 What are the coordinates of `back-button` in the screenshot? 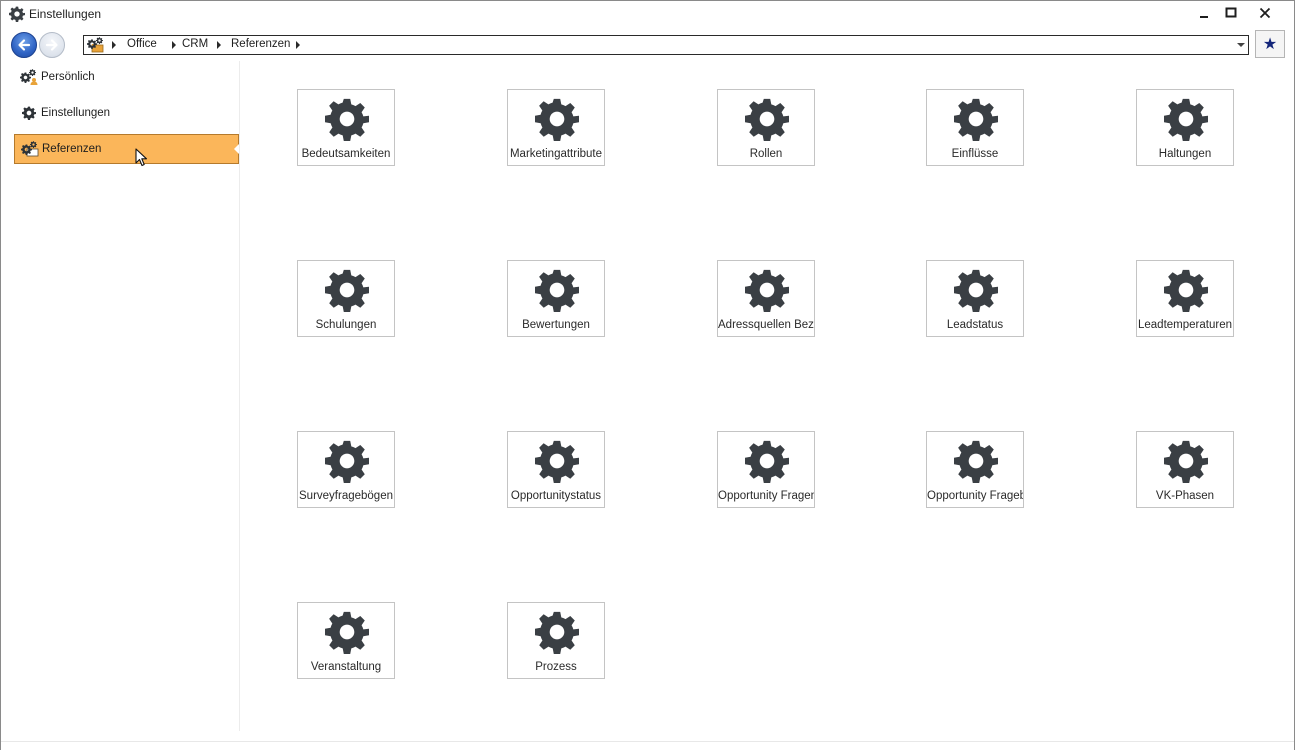 It's located at (24, 45).